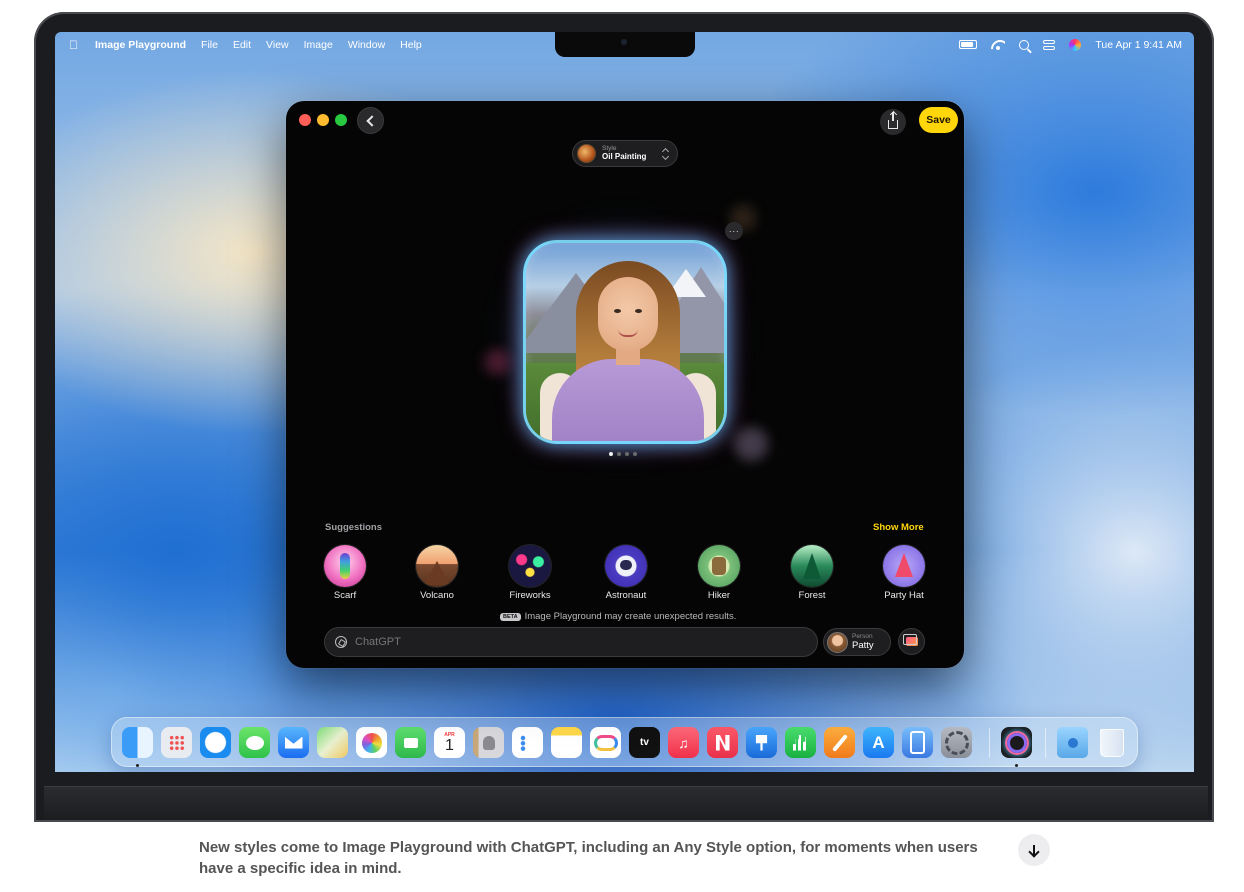  What do you see at coordinates (437, 573) in the screenshot?
I see `suggestion-volcano: Volcano` at bounding box center [437, 573].